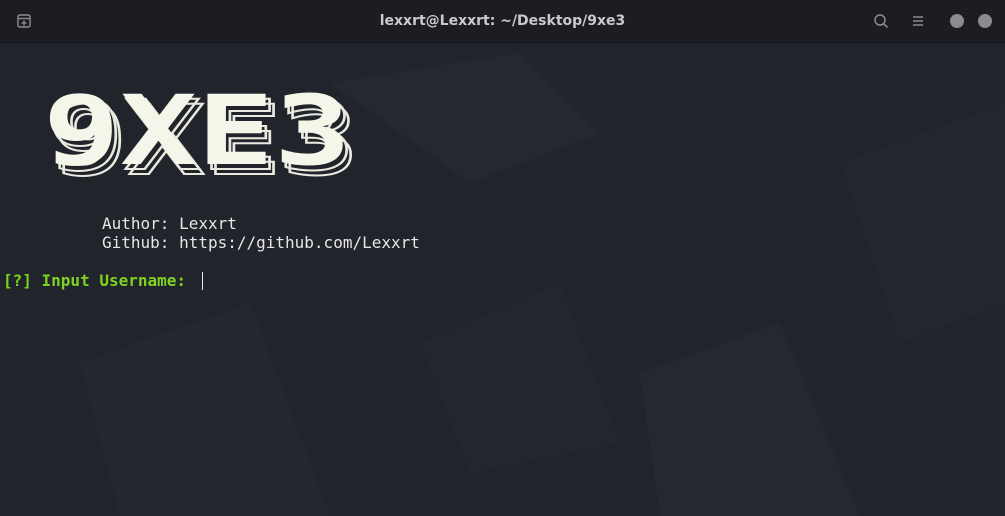 The height and width of the screenshot is (516, 1005). Describe the element at coordinates (197, 133) in the screenshot. I see `banner-text: 9XE3` at that location.